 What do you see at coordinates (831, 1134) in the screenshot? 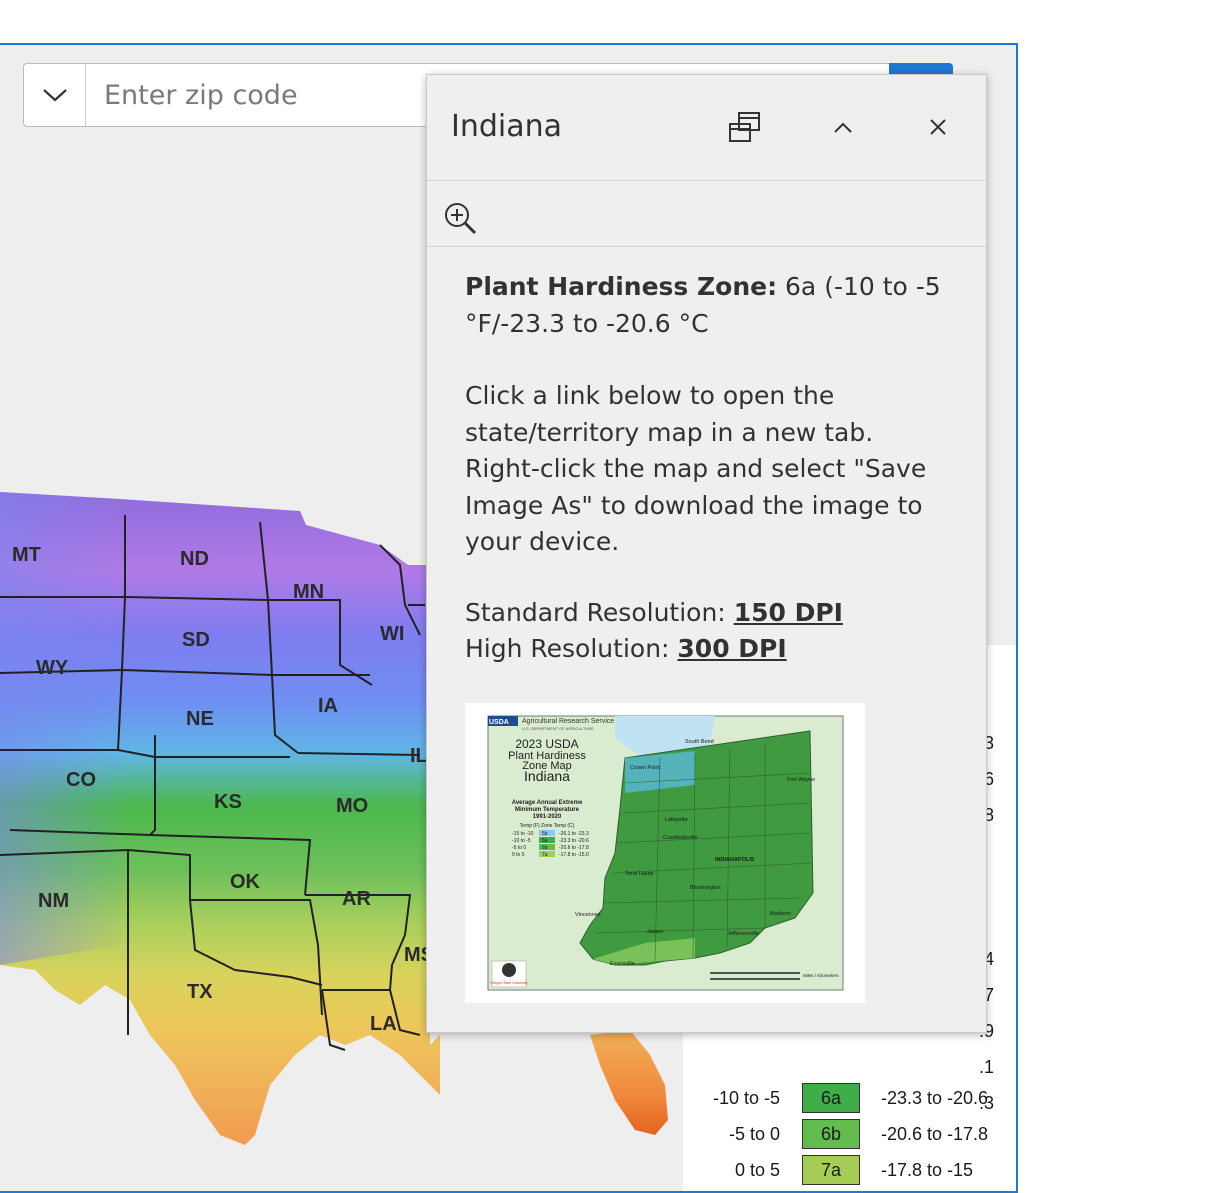
I see `legend-zone-swatch: 6b` at bounding box center [831, 1134].